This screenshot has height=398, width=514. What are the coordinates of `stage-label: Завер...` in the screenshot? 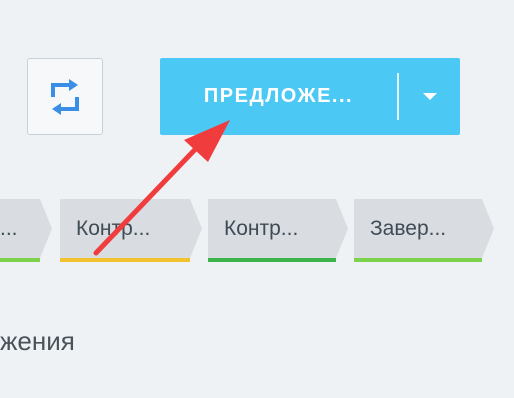 It's located at (424, 228).